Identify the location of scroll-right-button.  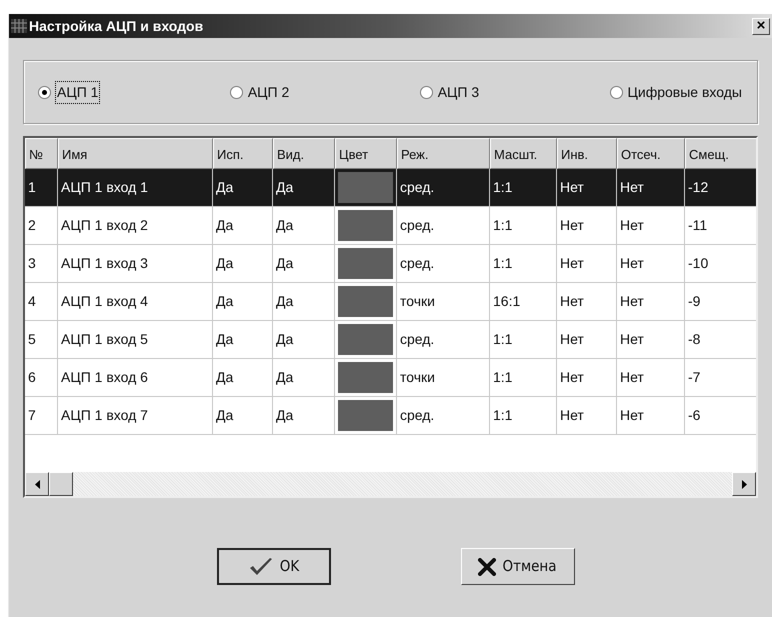
(744, 484).